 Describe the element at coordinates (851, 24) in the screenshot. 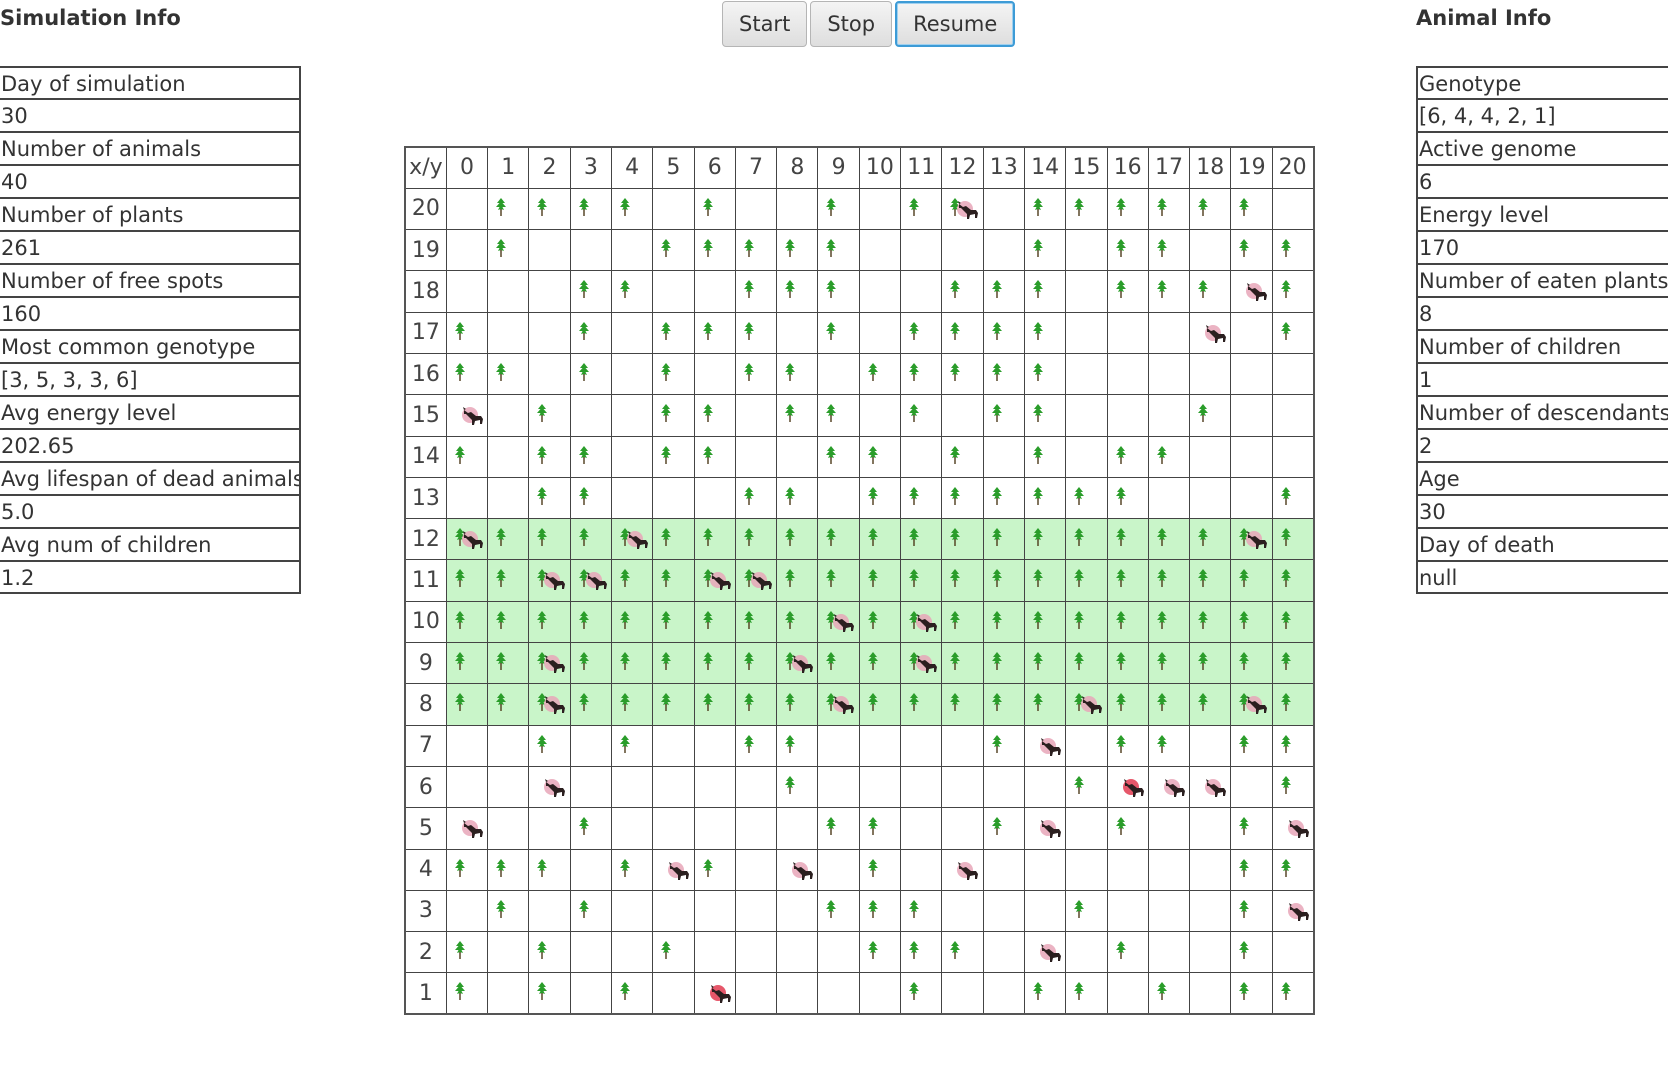

I see `stop-button: Stop` at that location.